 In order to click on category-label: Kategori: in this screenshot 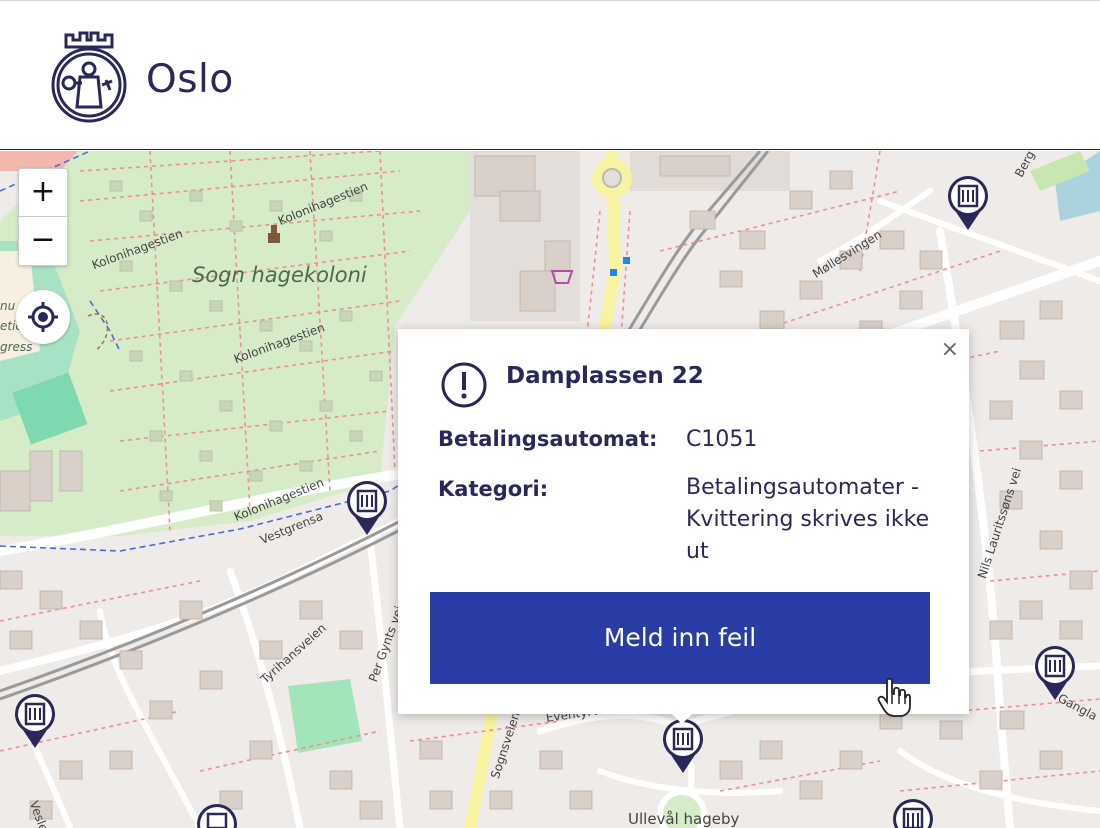, I will do `click(493, 489)`.